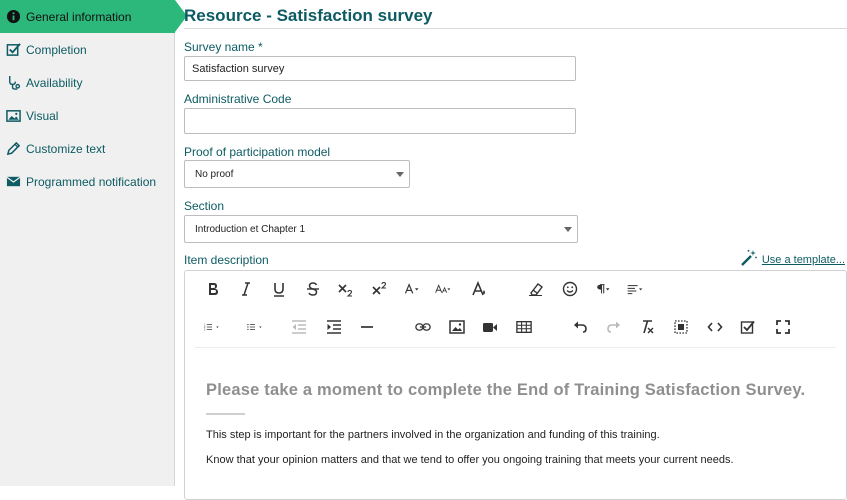 The image size is (847, 500). I want to click on sidebar-item-programmed-notification: Programmed notification, so click(87, 181).